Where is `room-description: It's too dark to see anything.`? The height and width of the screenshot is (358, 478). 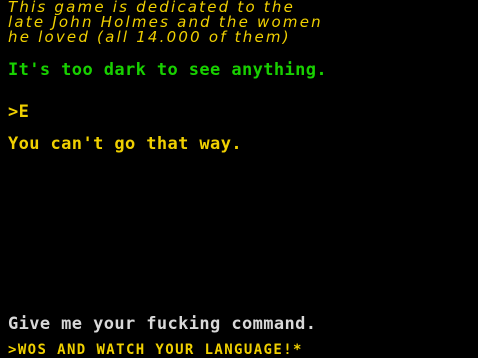
room-description: It's too dark to see anything. is located at coordinates (168, 70).